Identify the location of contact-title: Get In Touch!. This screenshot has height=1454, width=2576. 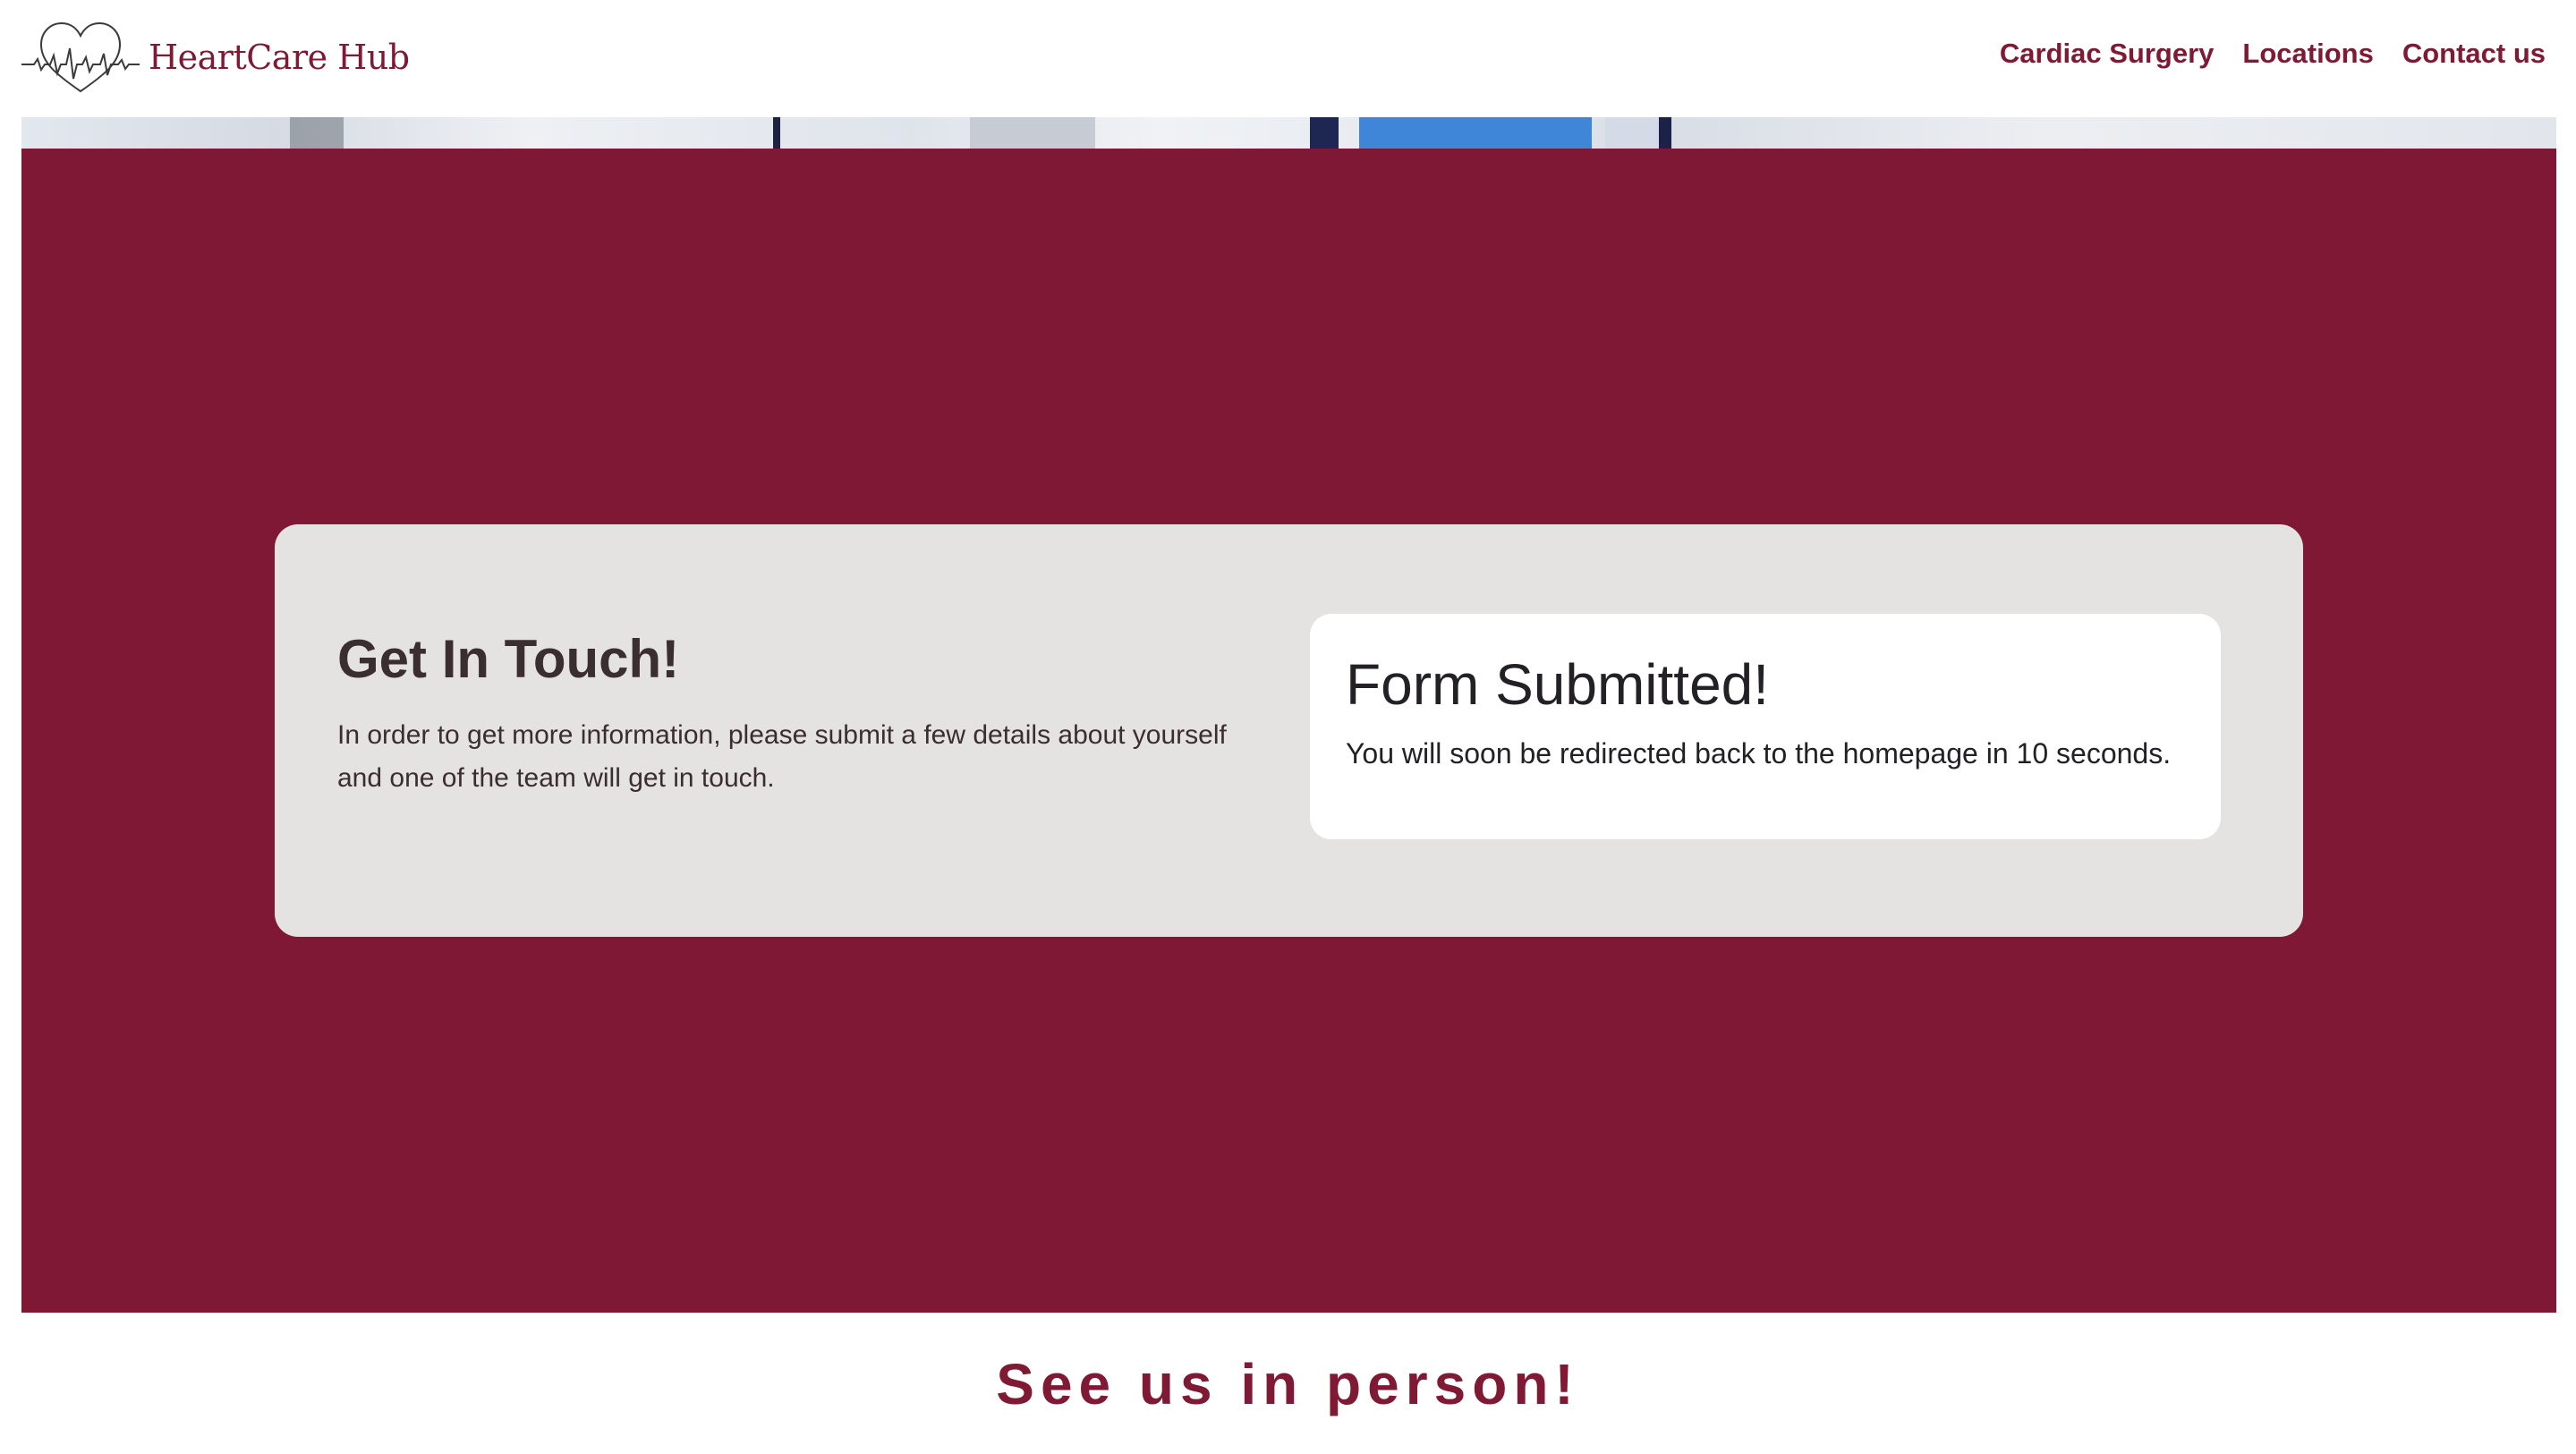
(508, 659).